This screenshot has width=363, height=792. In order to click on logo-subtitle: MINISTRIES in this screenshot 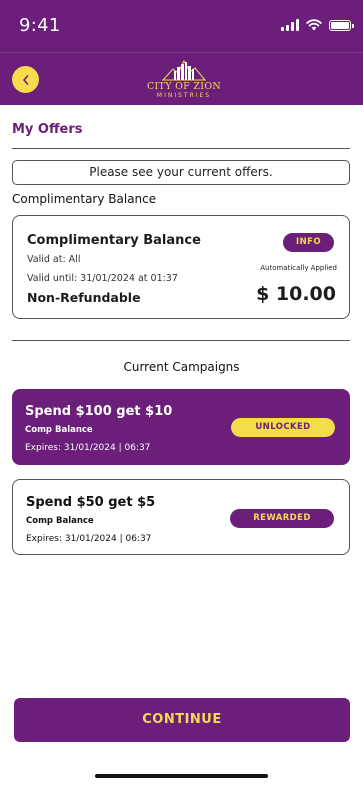, I will do `click(184, 95)`.